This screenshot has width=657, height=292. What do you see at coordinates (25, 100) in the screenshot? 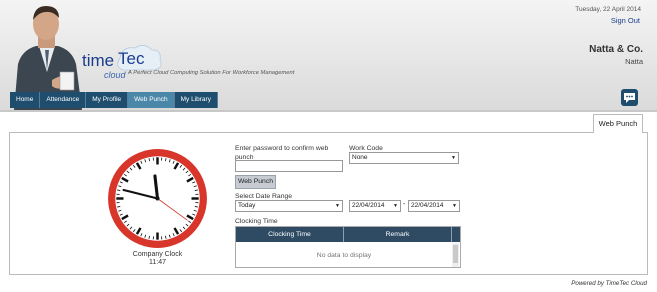
I see `nav-home: Home` at bounding box center [25, 100].